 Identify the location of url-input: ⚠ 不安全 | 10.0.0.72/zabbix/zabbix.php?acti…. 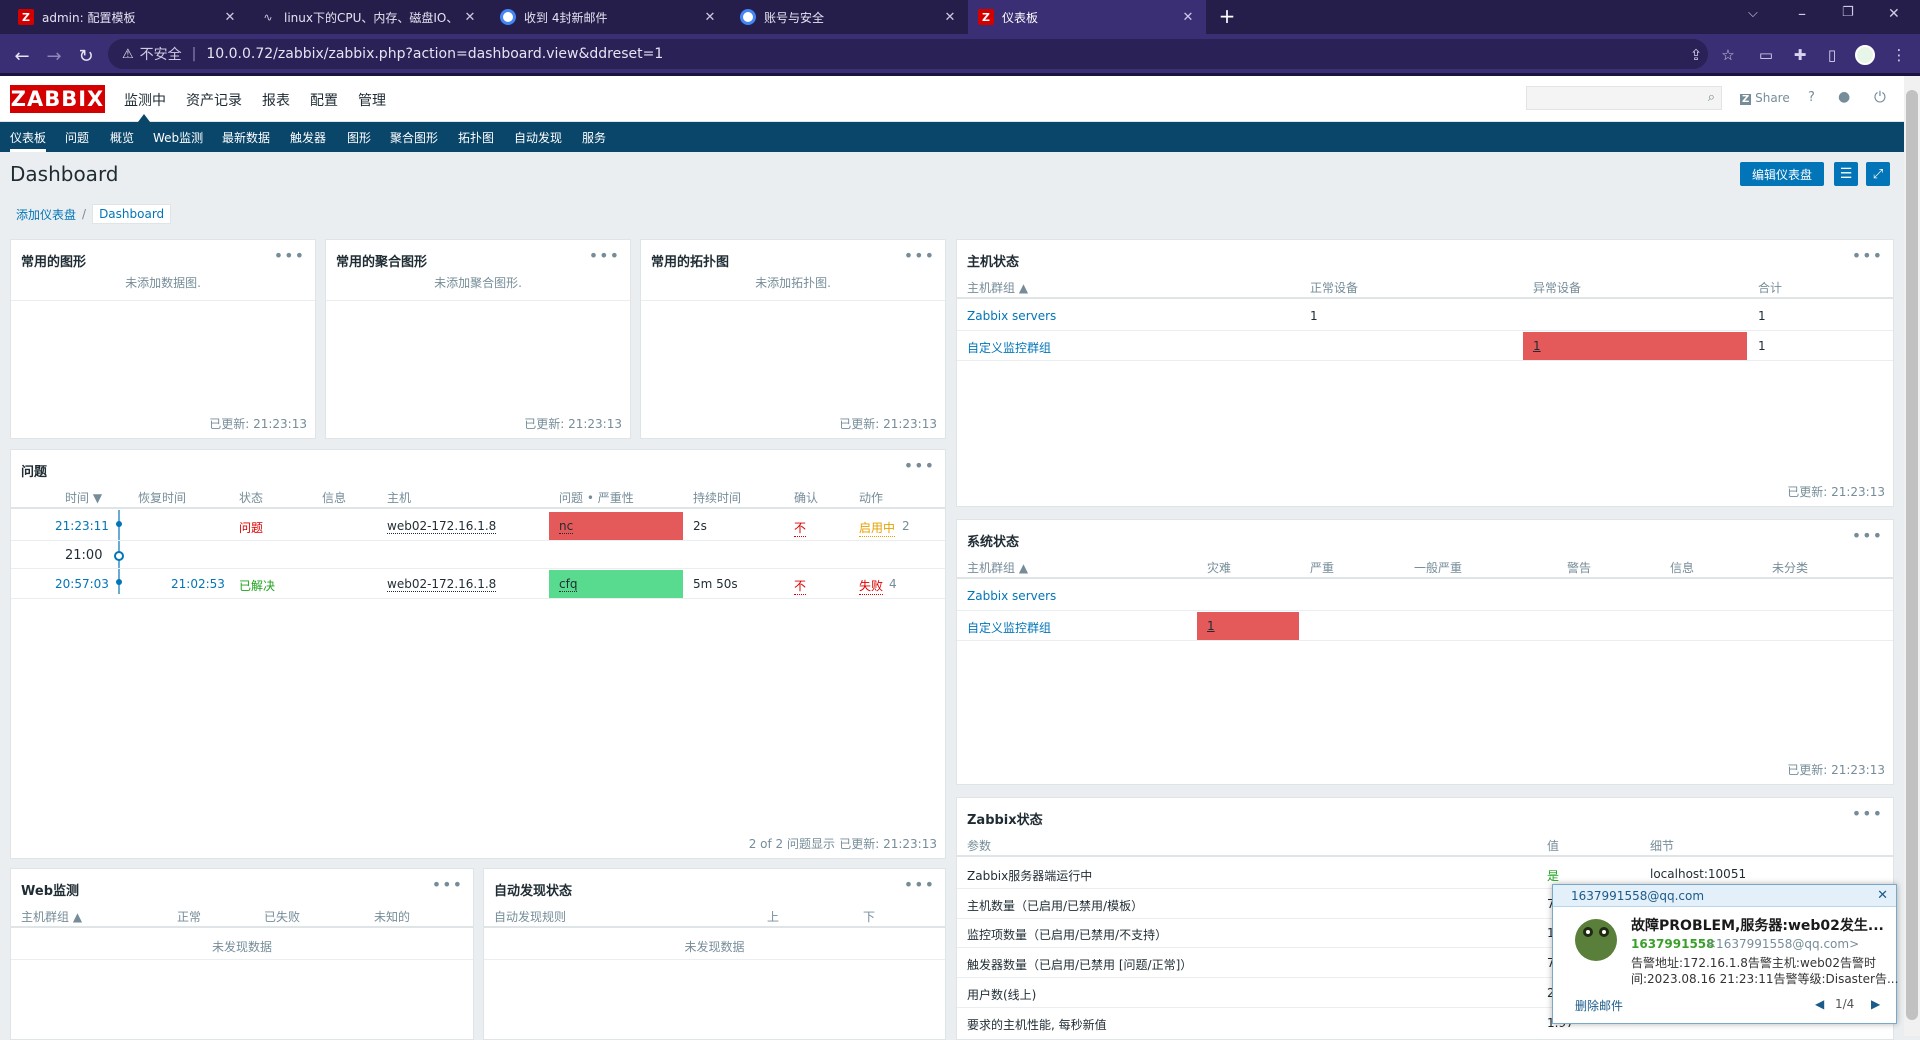
(908, 54).